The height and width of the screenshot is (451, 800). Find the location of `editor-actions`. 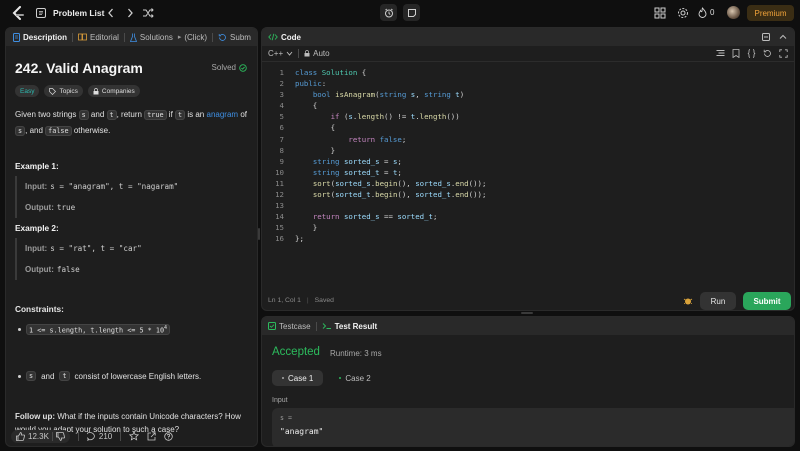

editor-actions is located at coordinates (752, 53).